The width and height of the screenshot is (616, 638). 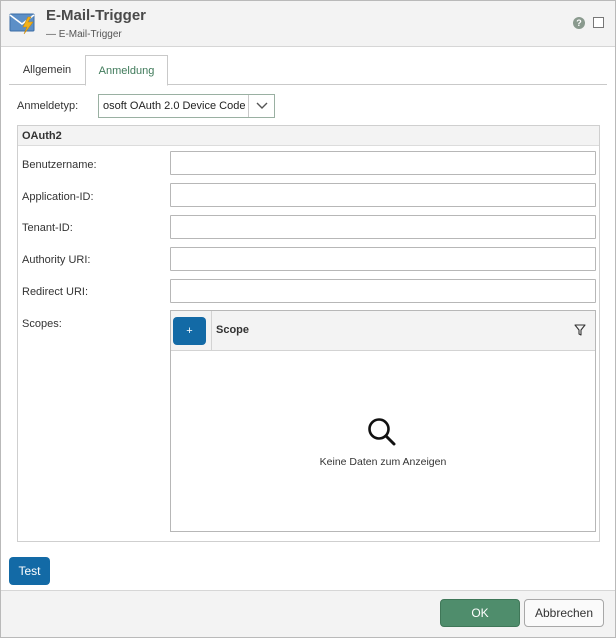 I want to click on oauth2-group-title: OAuth2, so click(x=42, y=136).